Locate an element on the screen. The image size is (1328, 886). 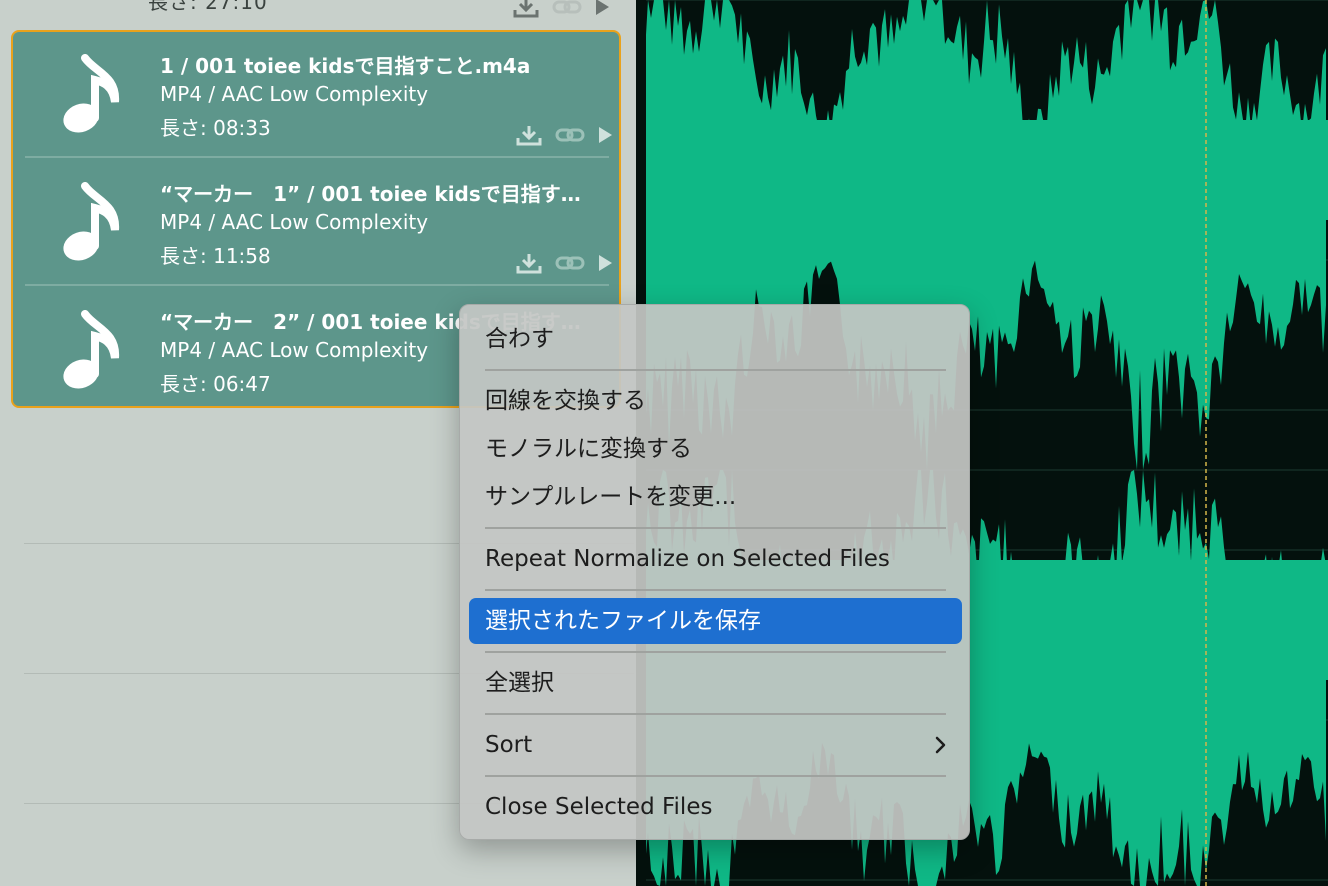
waveform-body is located at coordinates (982, 170).